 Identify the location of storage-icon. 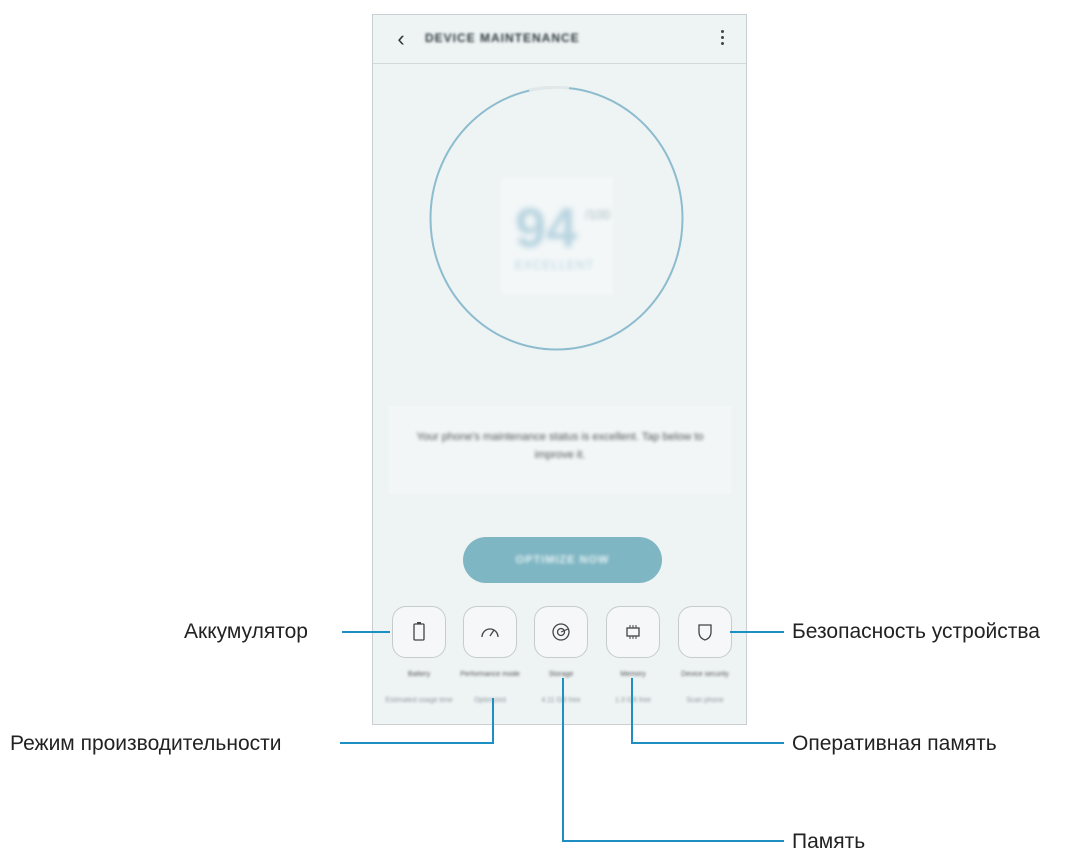
(561, 632).